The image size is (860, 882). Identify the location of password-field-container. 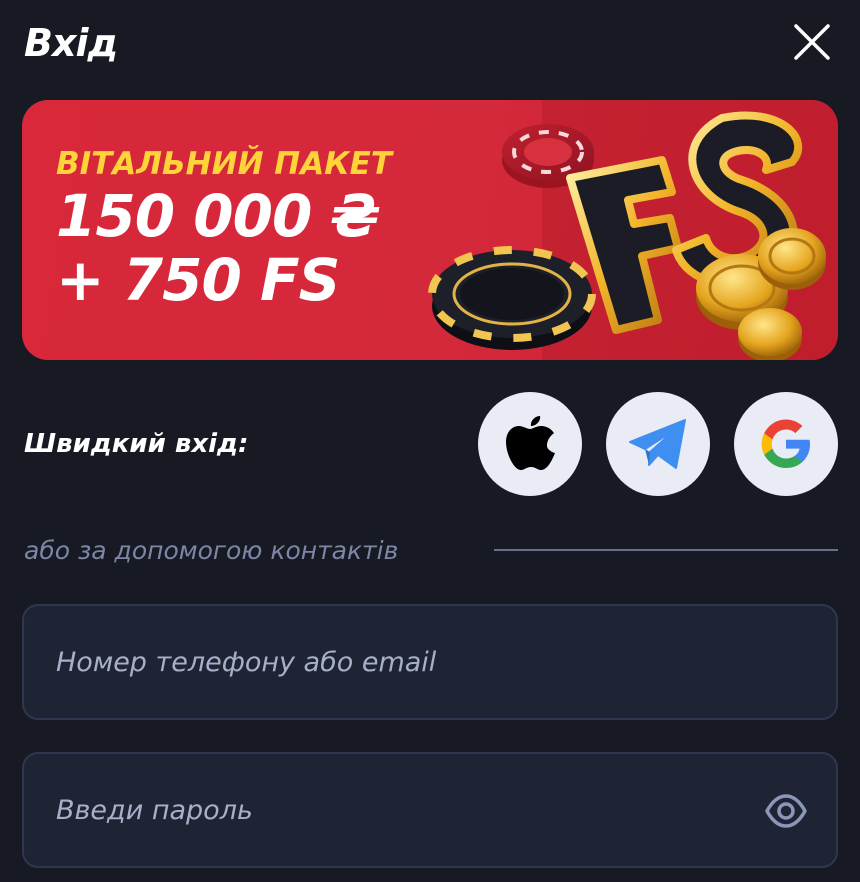
(430, 810).